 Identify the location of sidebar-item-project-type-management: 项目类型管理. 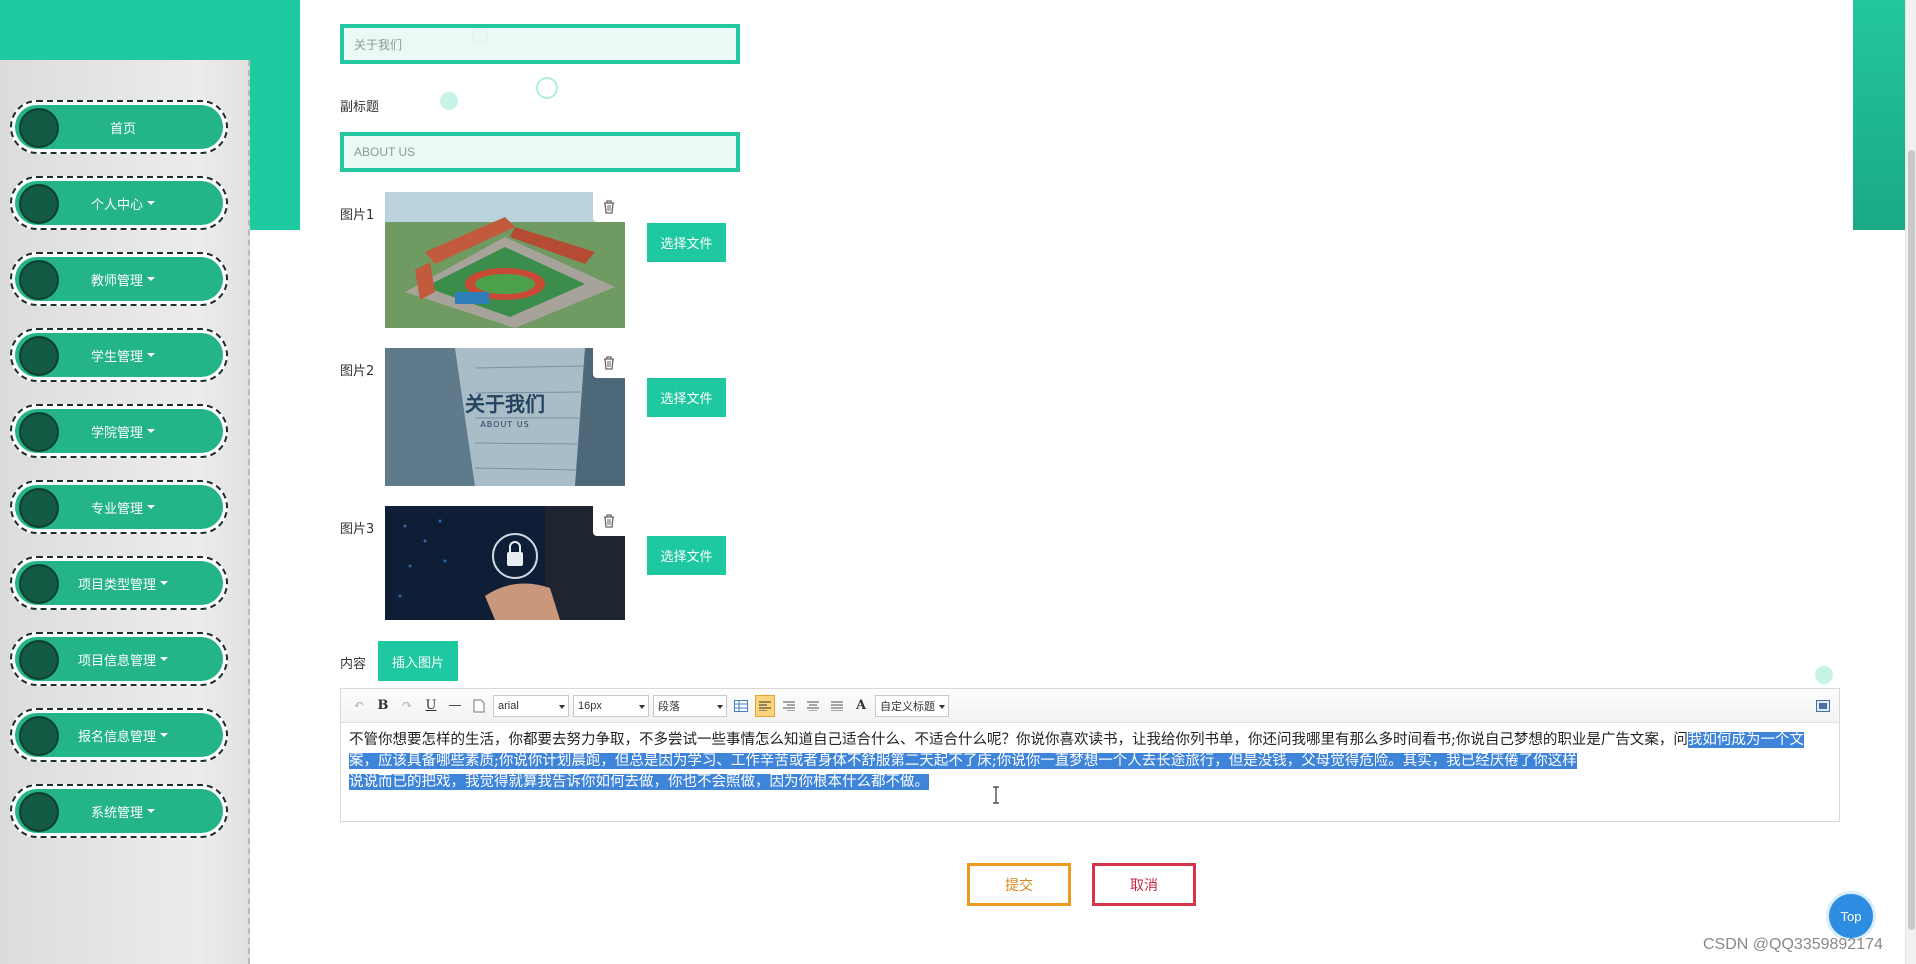
(119, 583).